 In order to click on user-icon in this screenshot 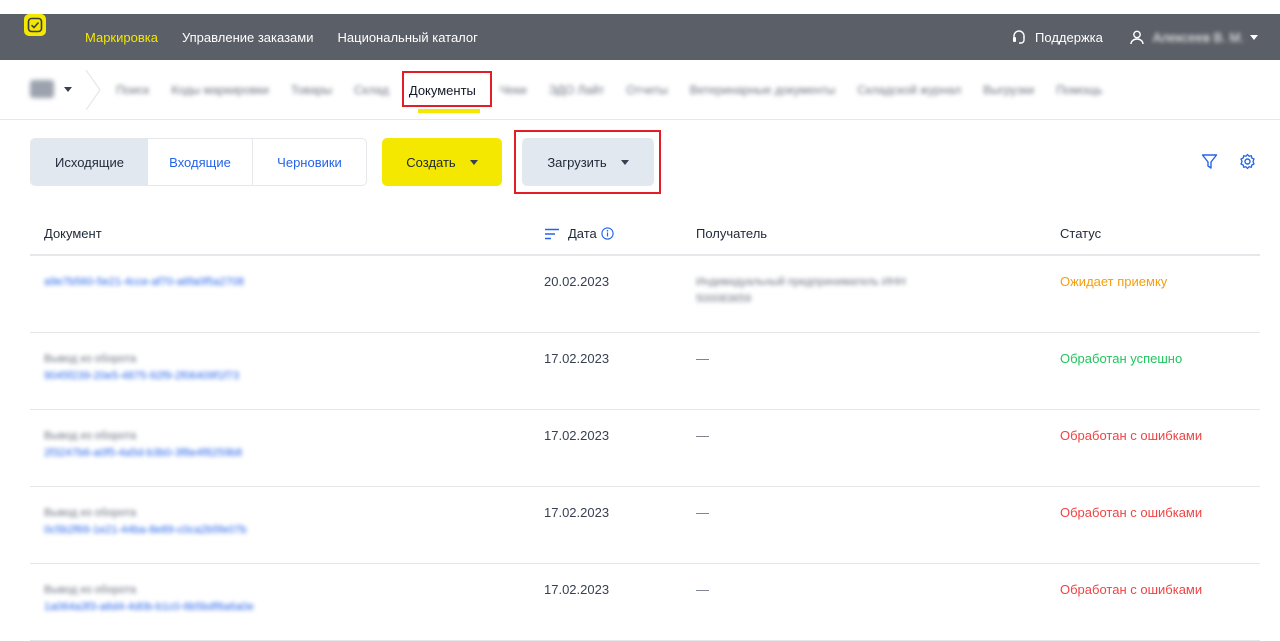, I will do `click(1137, 37)`.